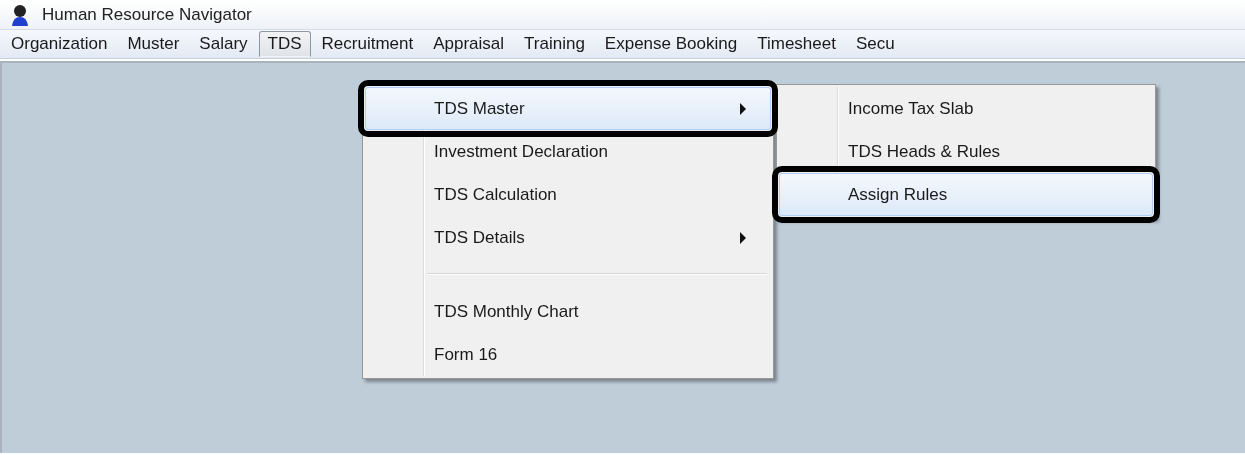  What do you see at coordinates (367, 44) in the screenshot?
I see `menu-bar-item: Recruitment` at bounding box center [367, 44].